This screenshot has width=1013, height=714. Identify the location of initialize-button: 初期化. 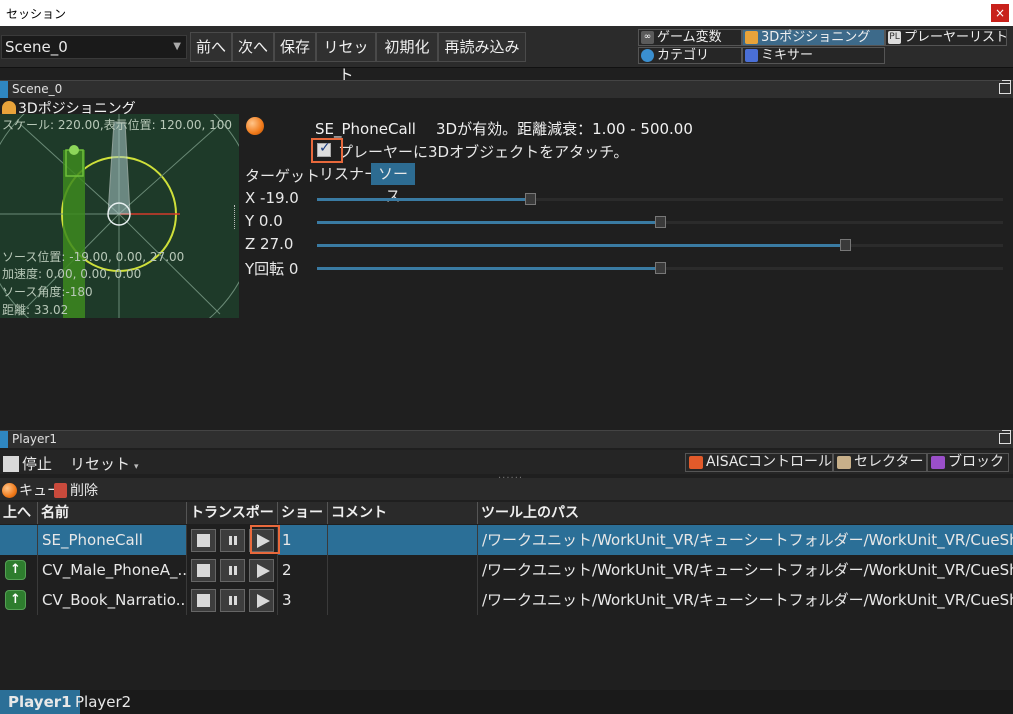
(407, 47).